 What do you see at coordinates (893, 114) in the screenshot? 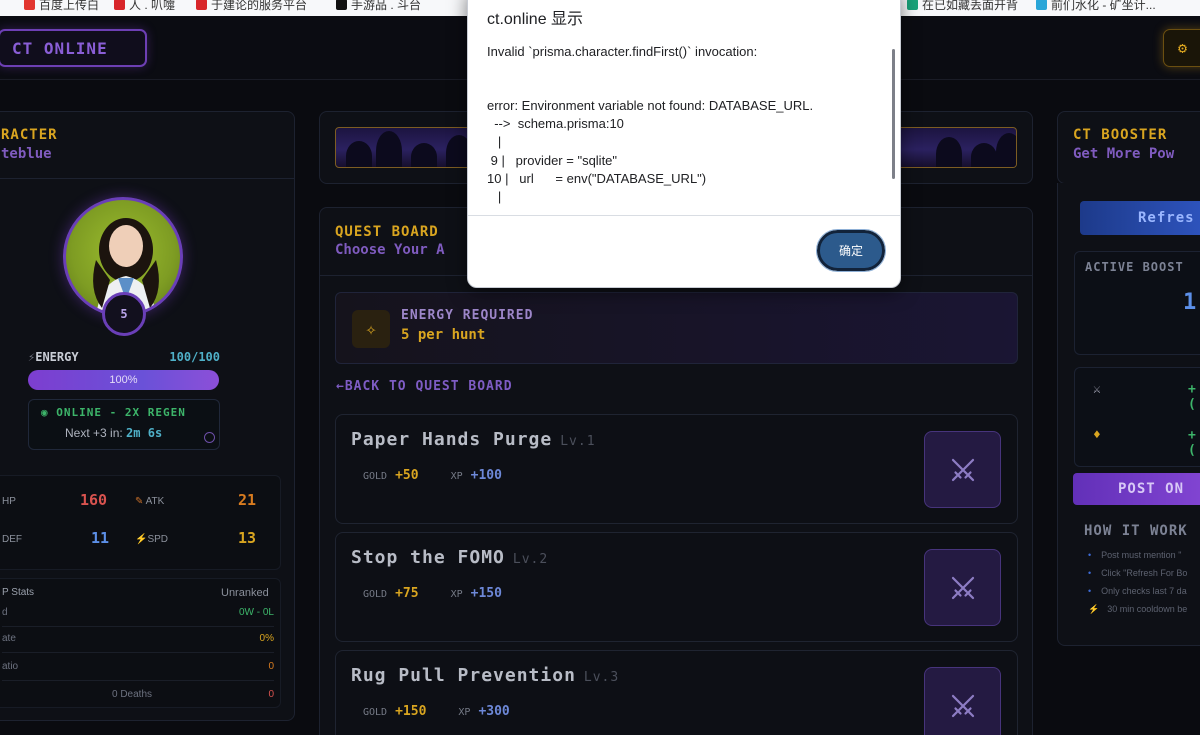
I see `dialog-scrollbar` at bounding box center [893, 114].